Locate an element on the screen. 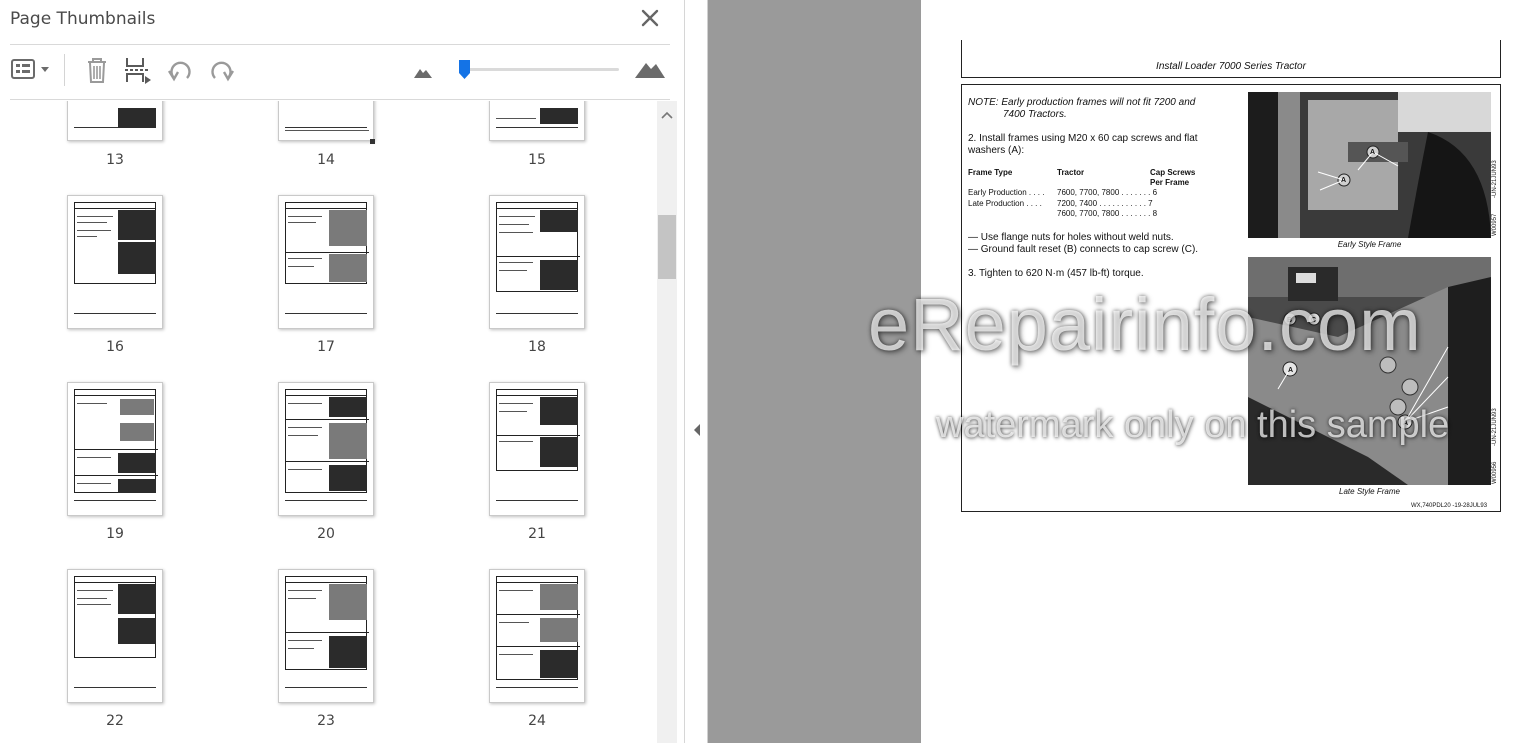  page-footer-code: WX,740PDL20 -19-28JUL93 is located at coordinates (1449, 506).